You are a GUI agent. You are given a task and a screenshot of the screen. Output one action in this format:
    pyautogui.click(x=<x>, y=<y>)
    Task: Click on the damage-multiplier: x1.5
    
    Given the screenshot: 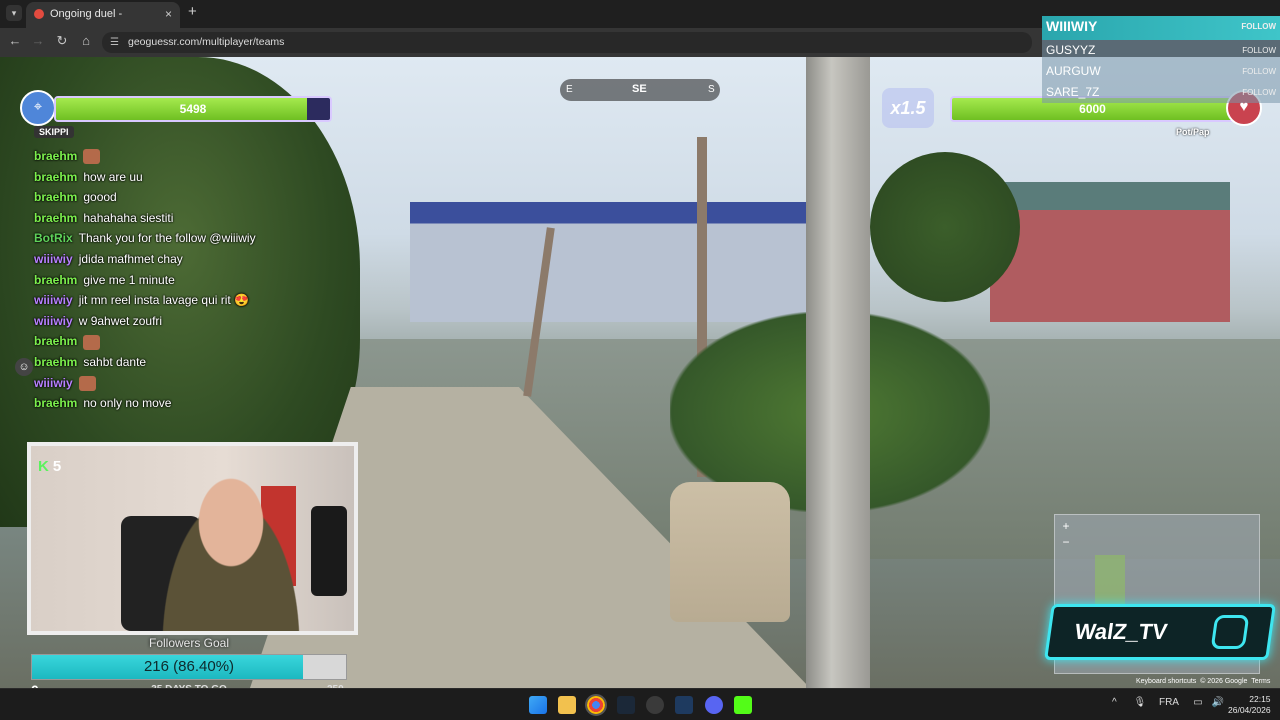 What is the action you would take?
    pyautogui.click(x=908, y=108)
    